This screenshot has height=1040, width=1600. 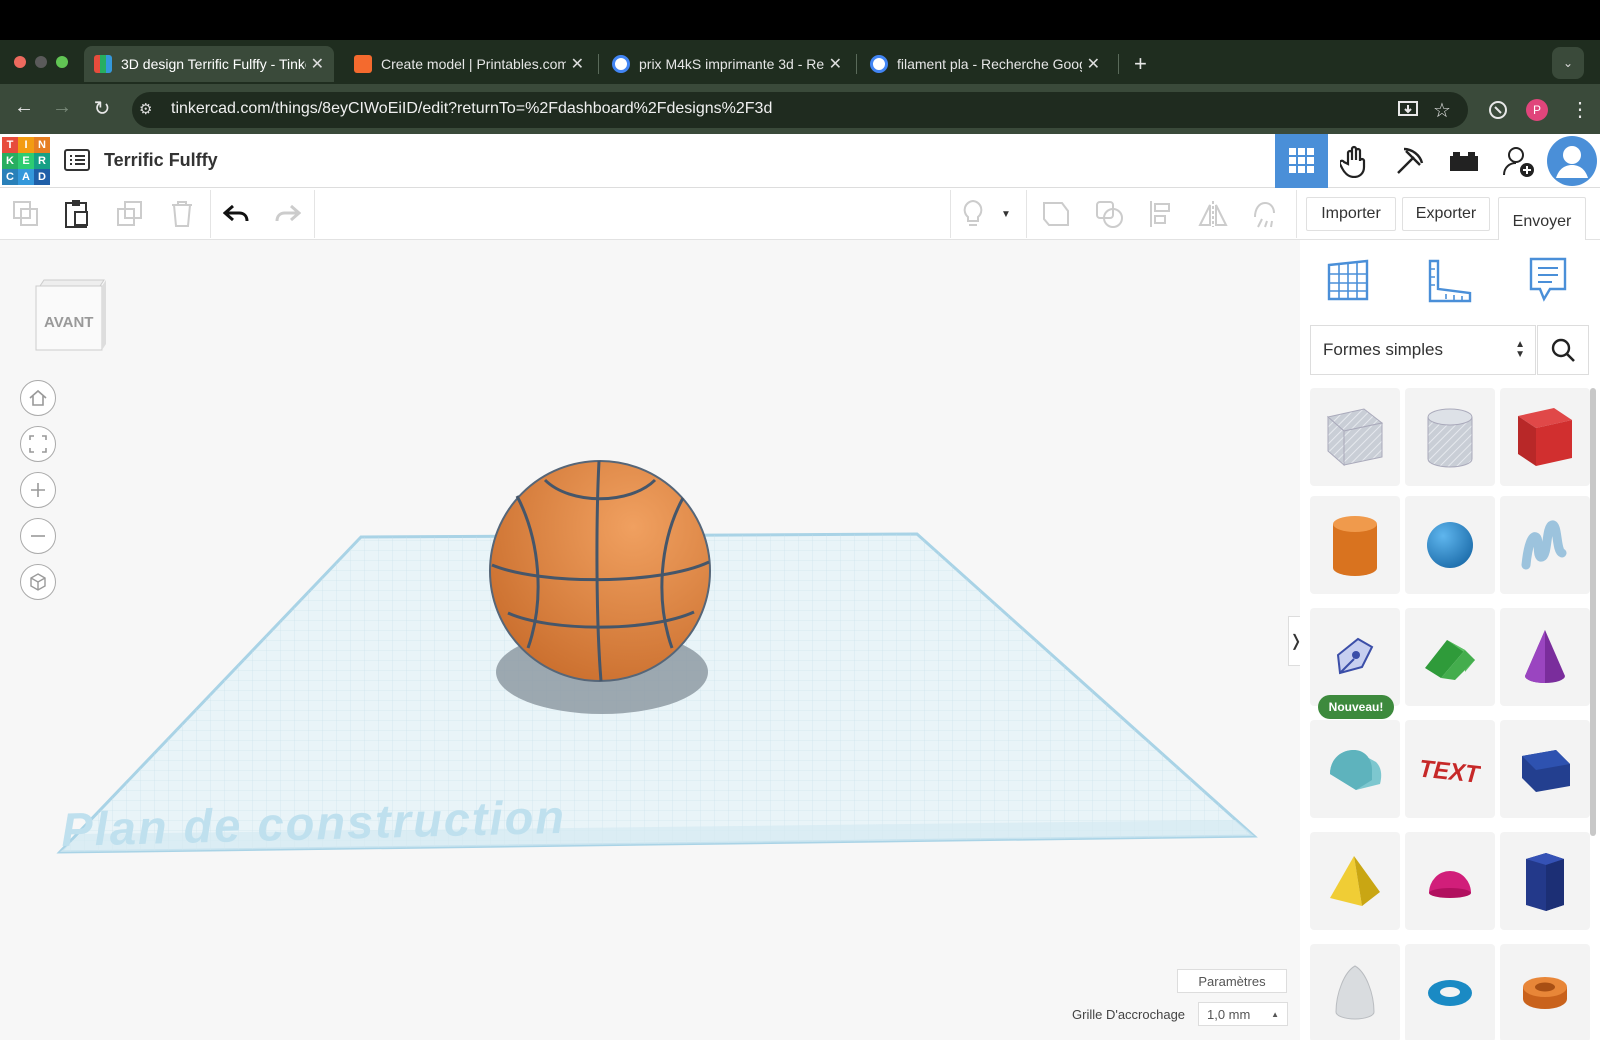 I want to click on duplicate-button, so click(x=130, y=214).